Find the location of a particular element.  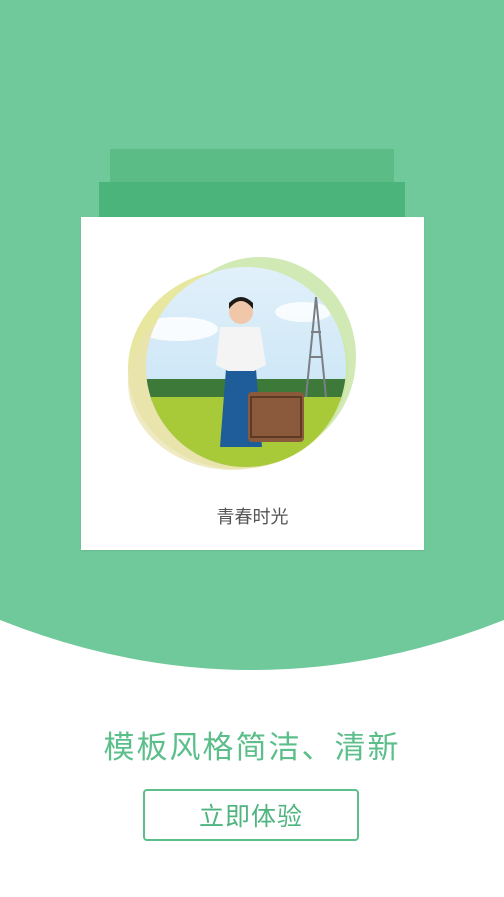

card-stack-middle is located at coordinates (252, 202).